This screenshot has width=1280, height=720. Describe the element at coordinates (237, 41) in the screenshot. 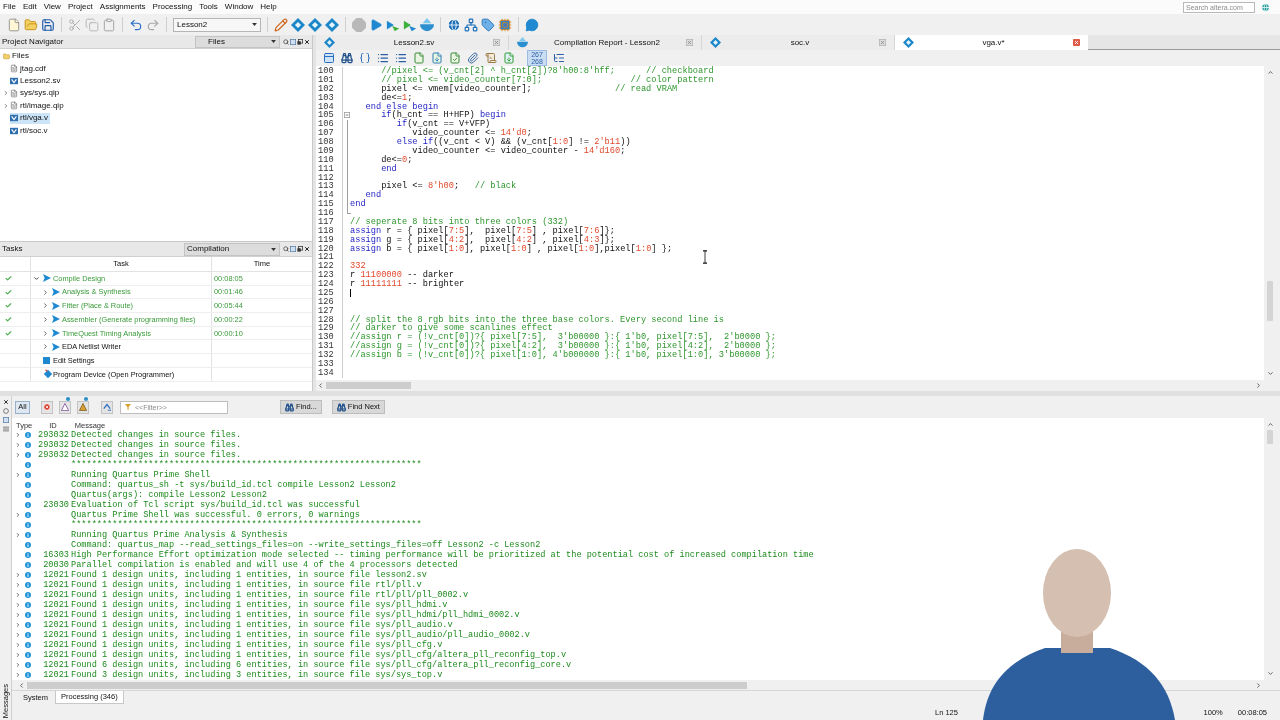

I see `view-dropdown: Files` at that location.